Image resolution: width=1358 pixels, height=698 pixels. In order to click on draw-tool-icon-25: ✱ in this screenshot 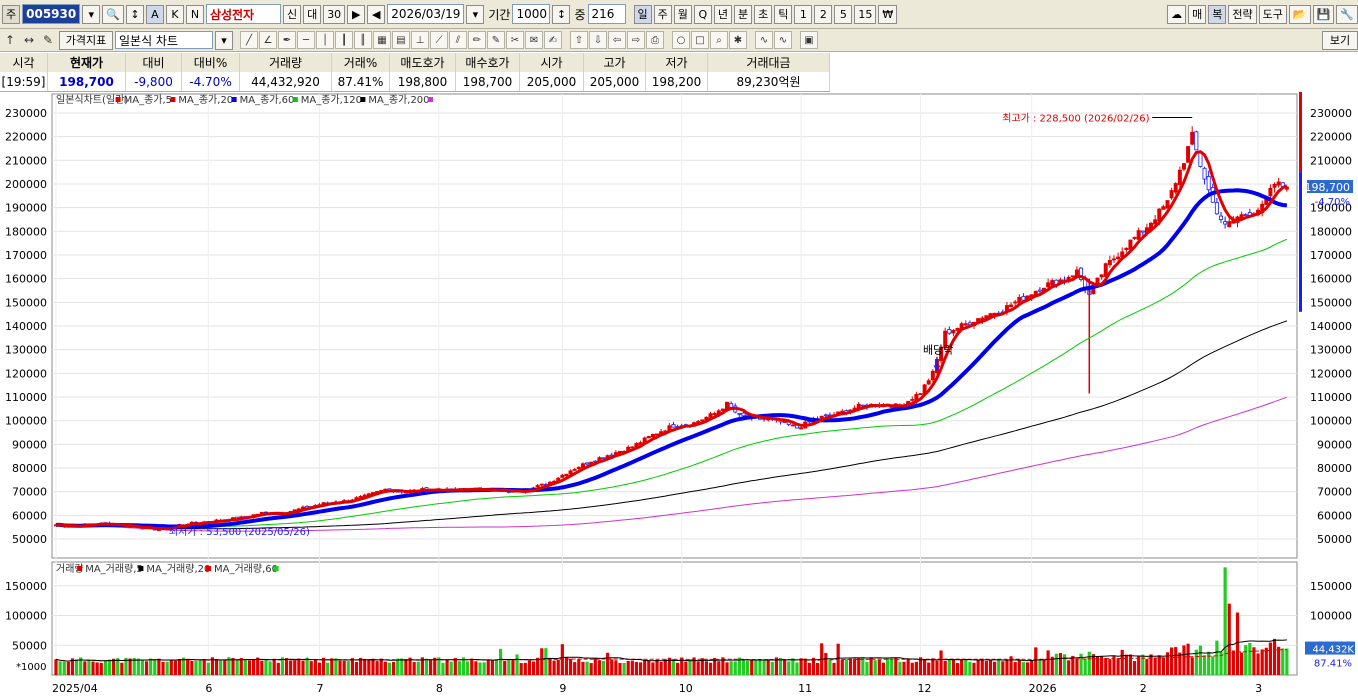, I will do `click(738, 40)`.